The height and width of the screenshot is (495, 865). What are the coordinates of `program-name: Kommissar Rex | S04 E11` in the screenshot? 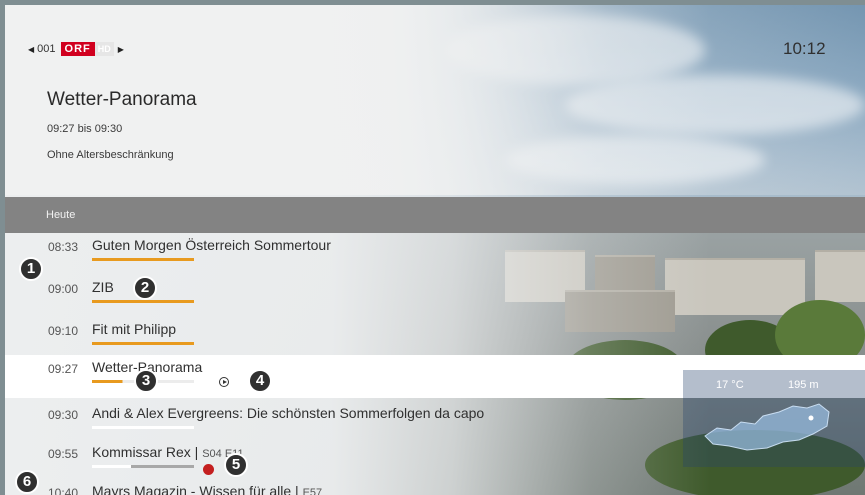 It's located at (168, 452).